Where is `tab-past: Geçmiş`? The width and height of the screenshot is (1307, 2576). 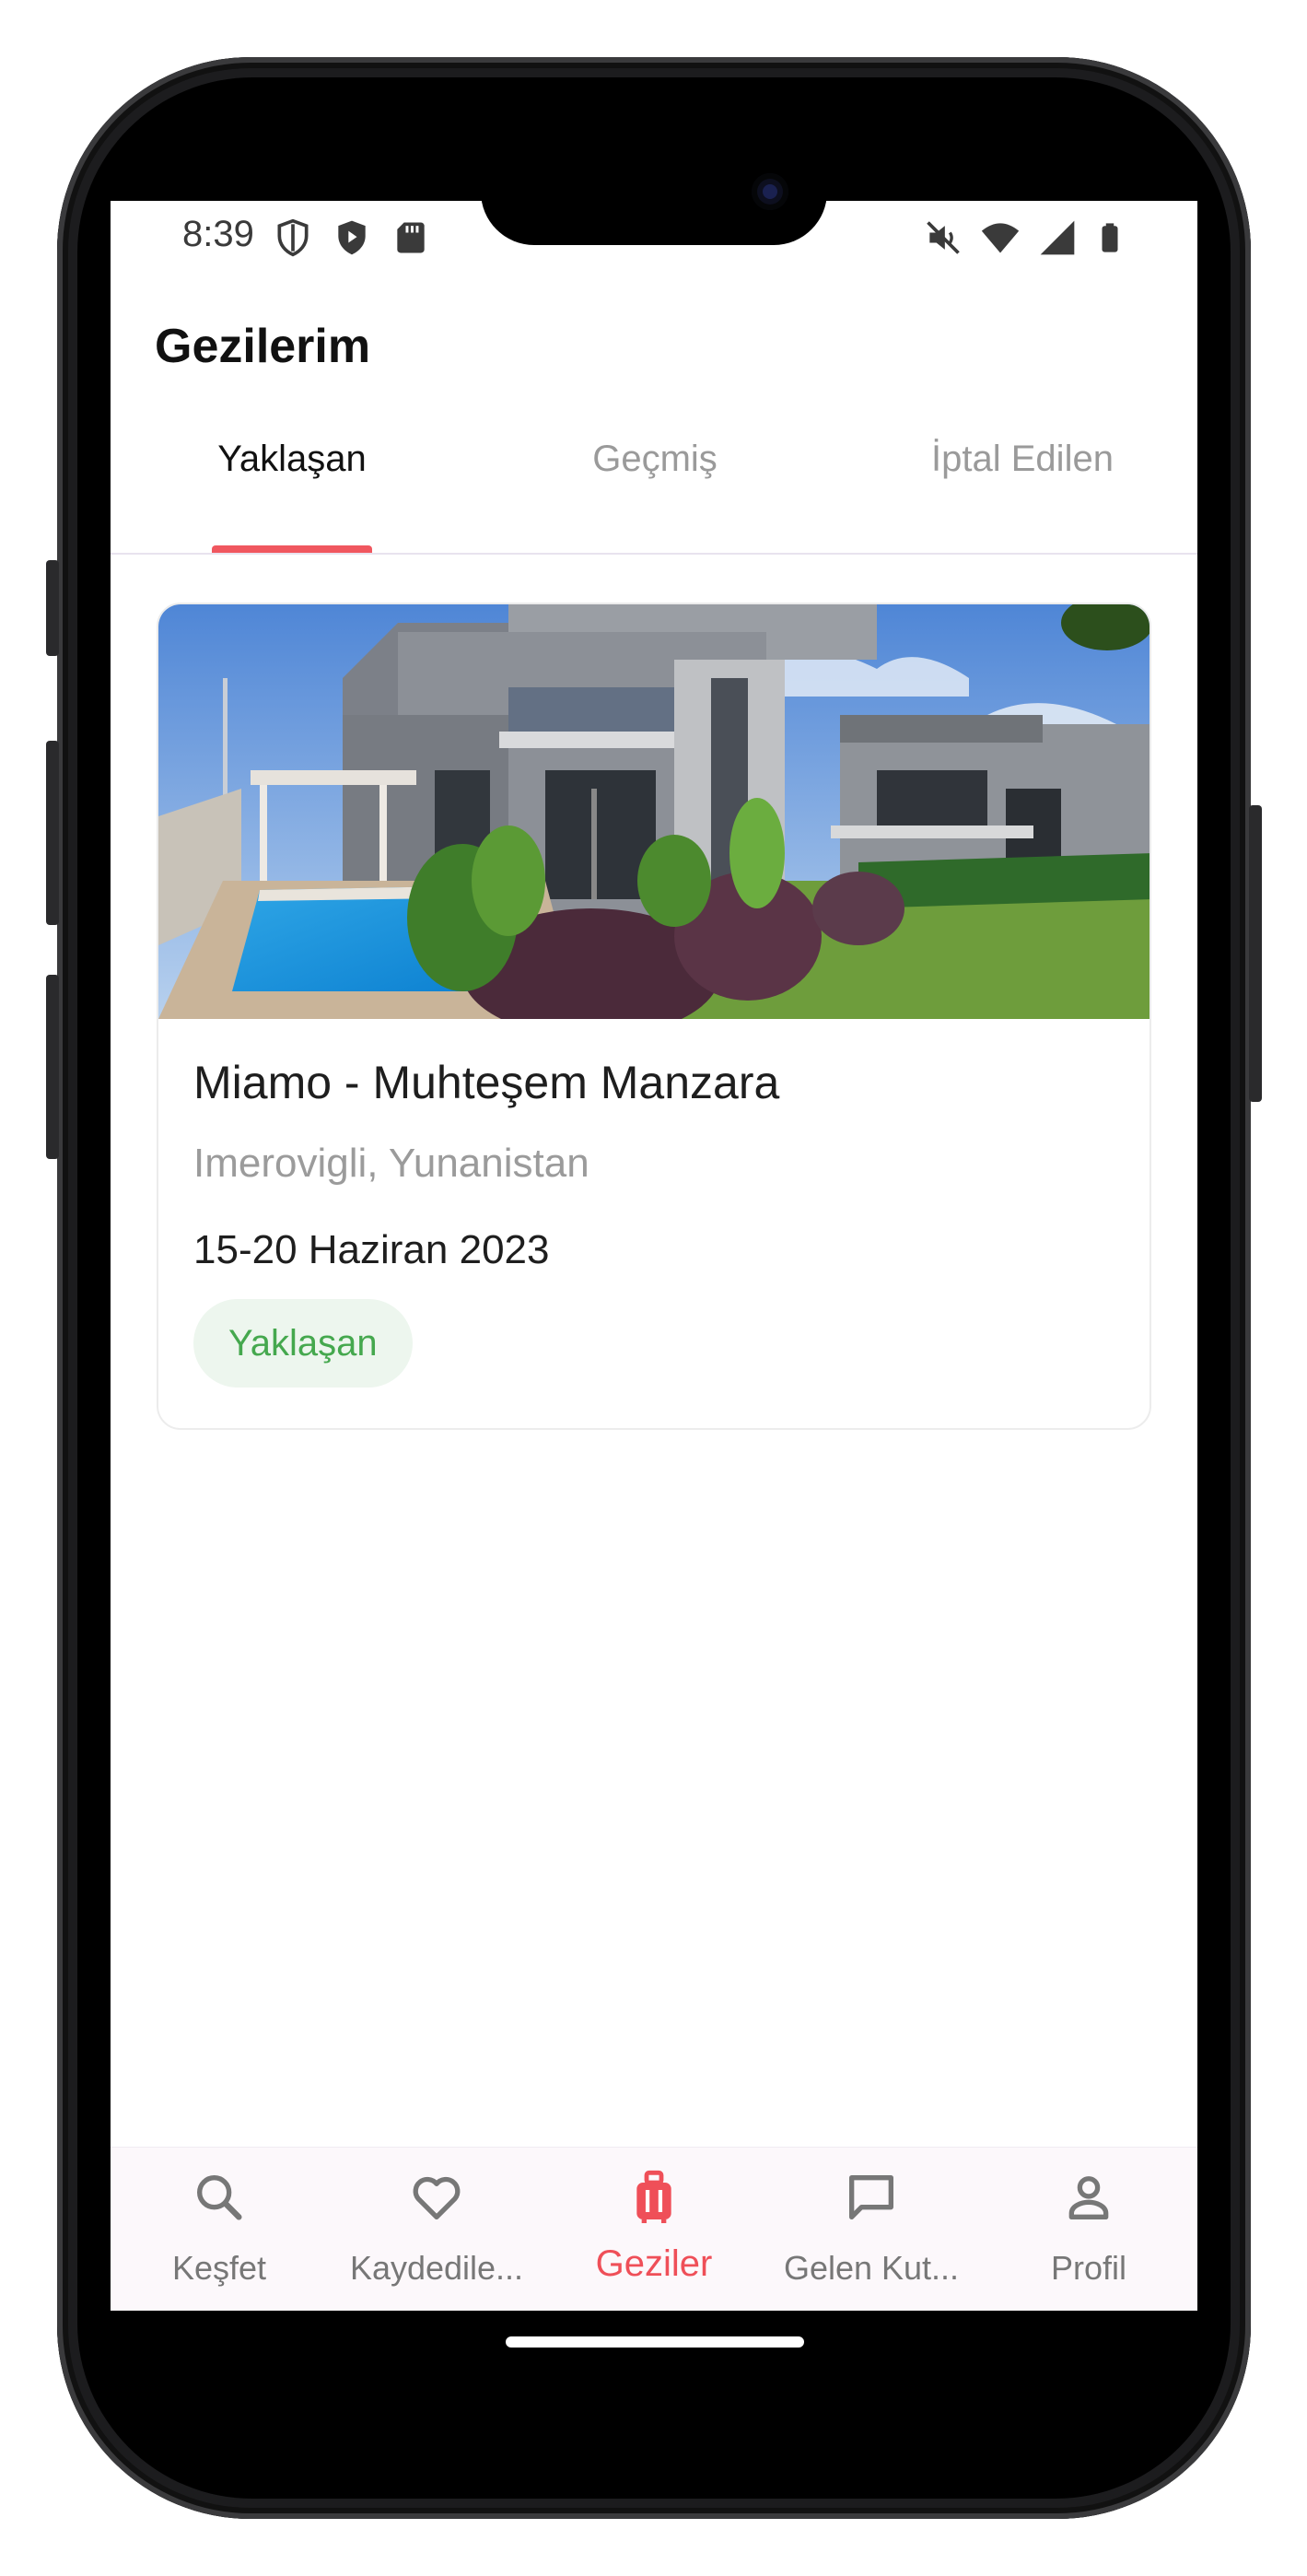 tab-past: Geçmiş is located at coordinates (655, 459).